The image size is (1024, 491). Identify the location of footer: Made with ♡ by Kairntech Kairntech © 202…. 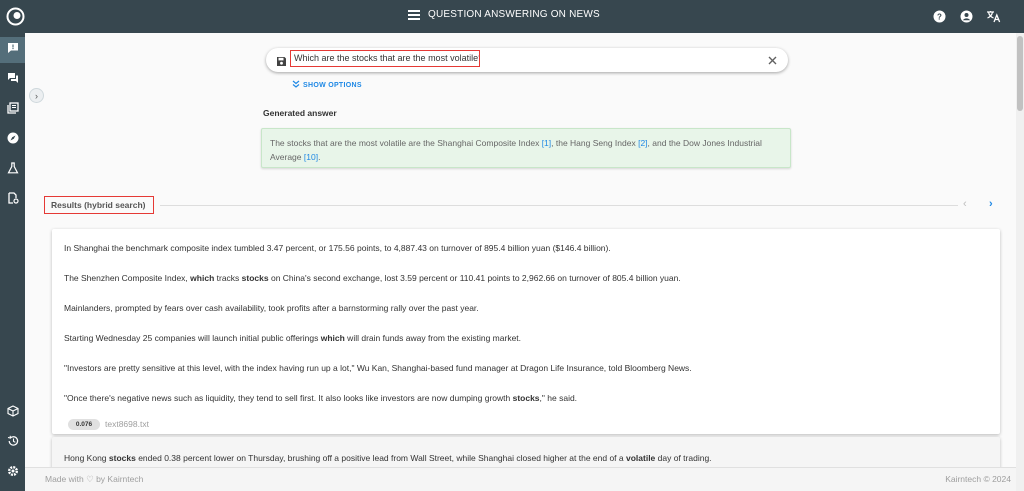
(520, 479).